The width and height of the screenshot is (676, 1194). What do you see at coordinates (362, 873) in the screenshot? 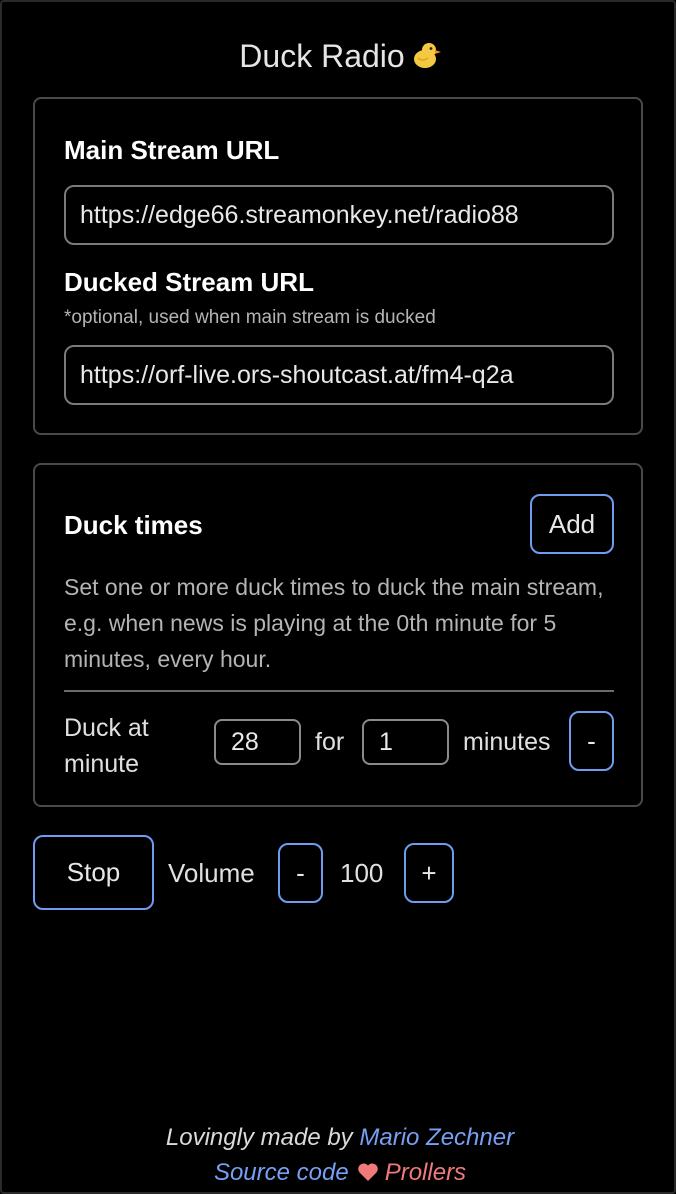
I see `volume-value: 100` at bounding box center [362, 873].